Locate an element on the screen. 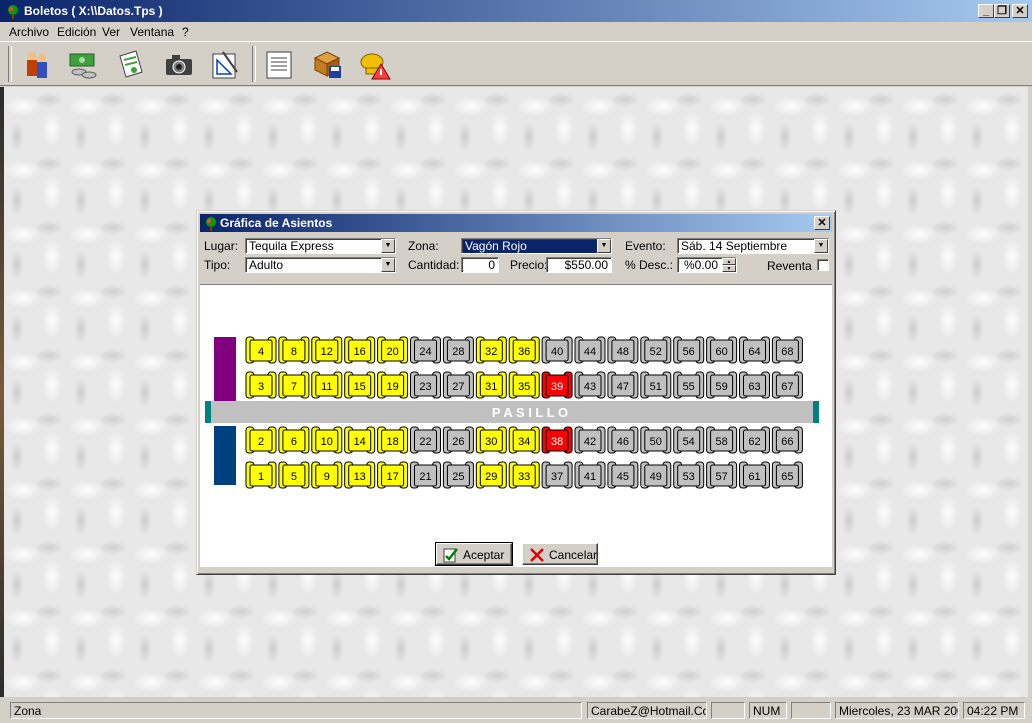 This screenshot has width=1032, height=723. cancelar-button: Cancelar is located at coordinates (560, 554).